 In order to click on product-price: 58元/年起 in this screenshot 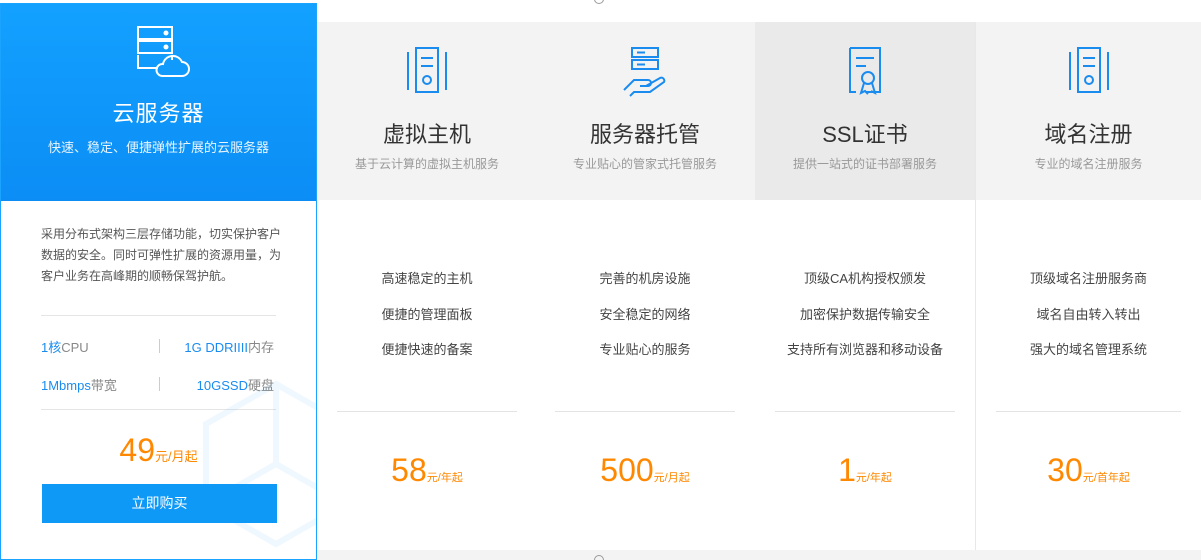, I will do `click(427, 470)`.